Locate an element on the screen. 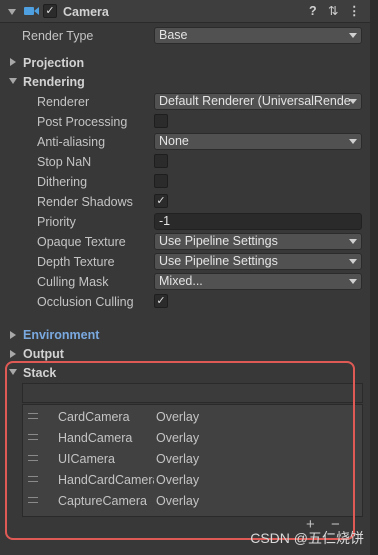 The image size is (378, 555). environment-section-label: Environment is located at coordinates (61, 335).